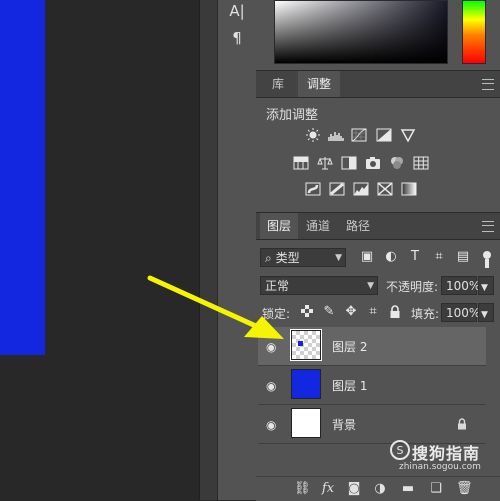 Image resolution: width=500 pixels, height=501 pixels. Describe the element at coordinates (268, 258) in the screenshot. I see `search-icon: ⌕` at that location.